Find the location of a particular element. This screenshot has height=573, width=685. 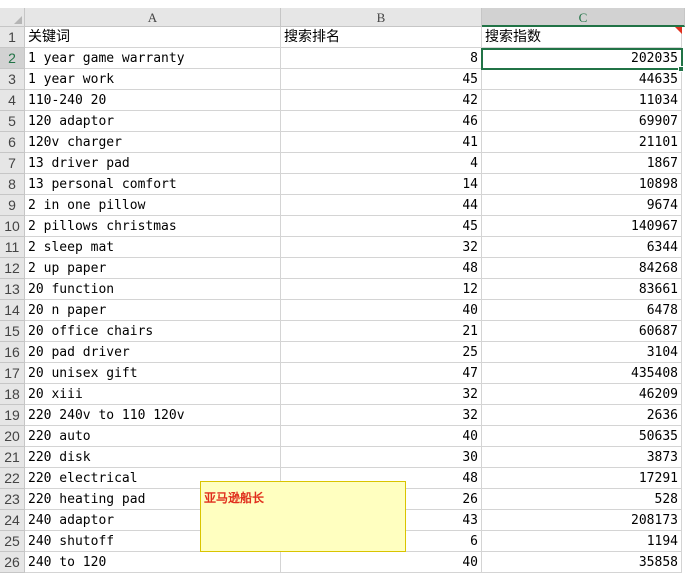

row-number: 5 is located at coordinates (12, 121).